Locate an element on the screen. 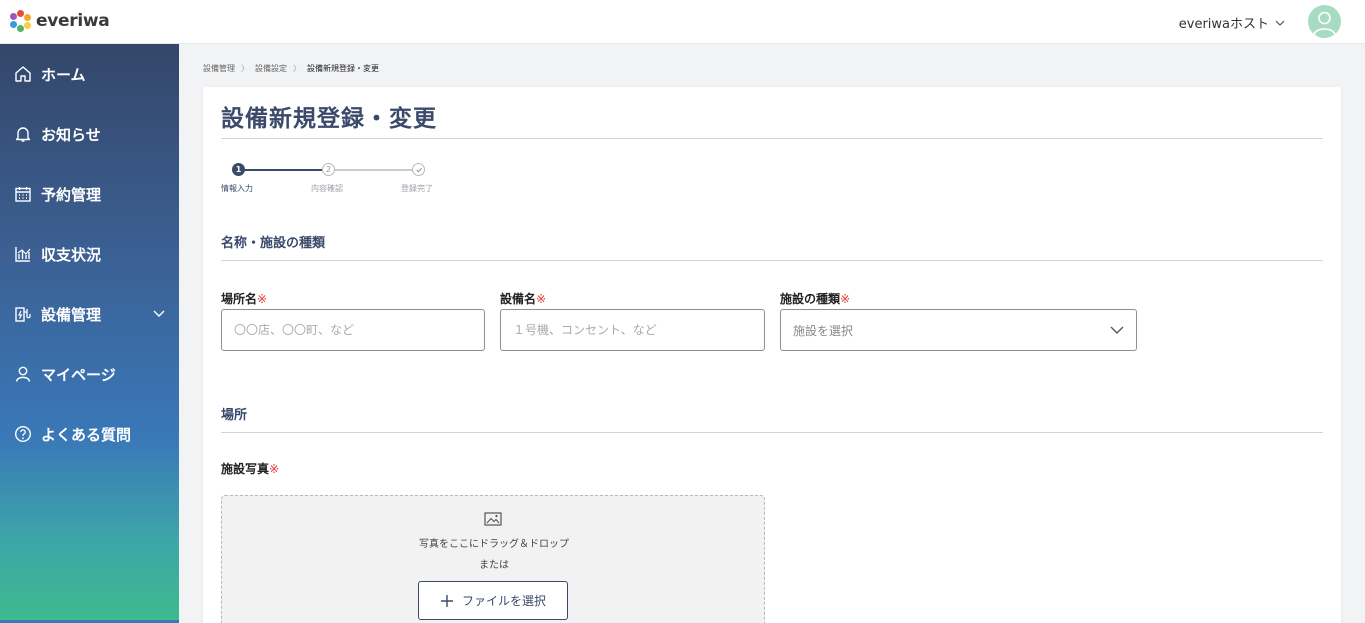 This screenshot has height=623, width=1365. step-3-marker is located at coordinates (418, 169).